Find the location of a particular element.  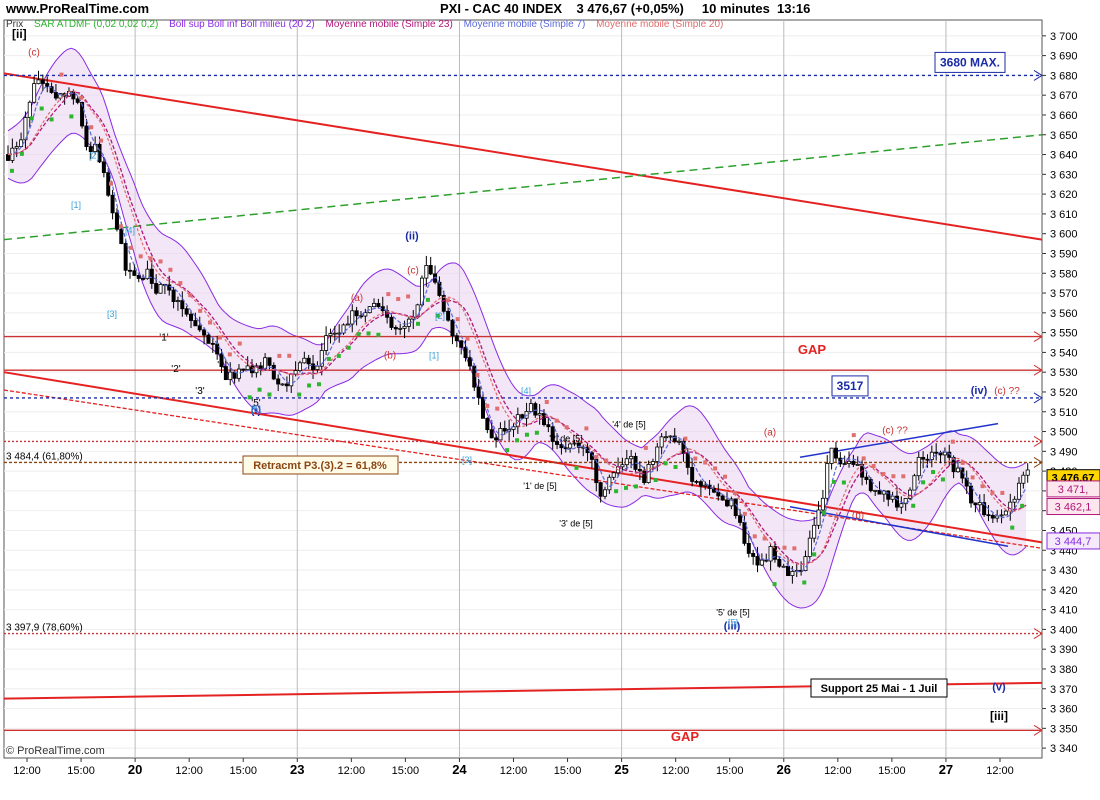

wave-label: (a) is located at coordinates (770, 432).